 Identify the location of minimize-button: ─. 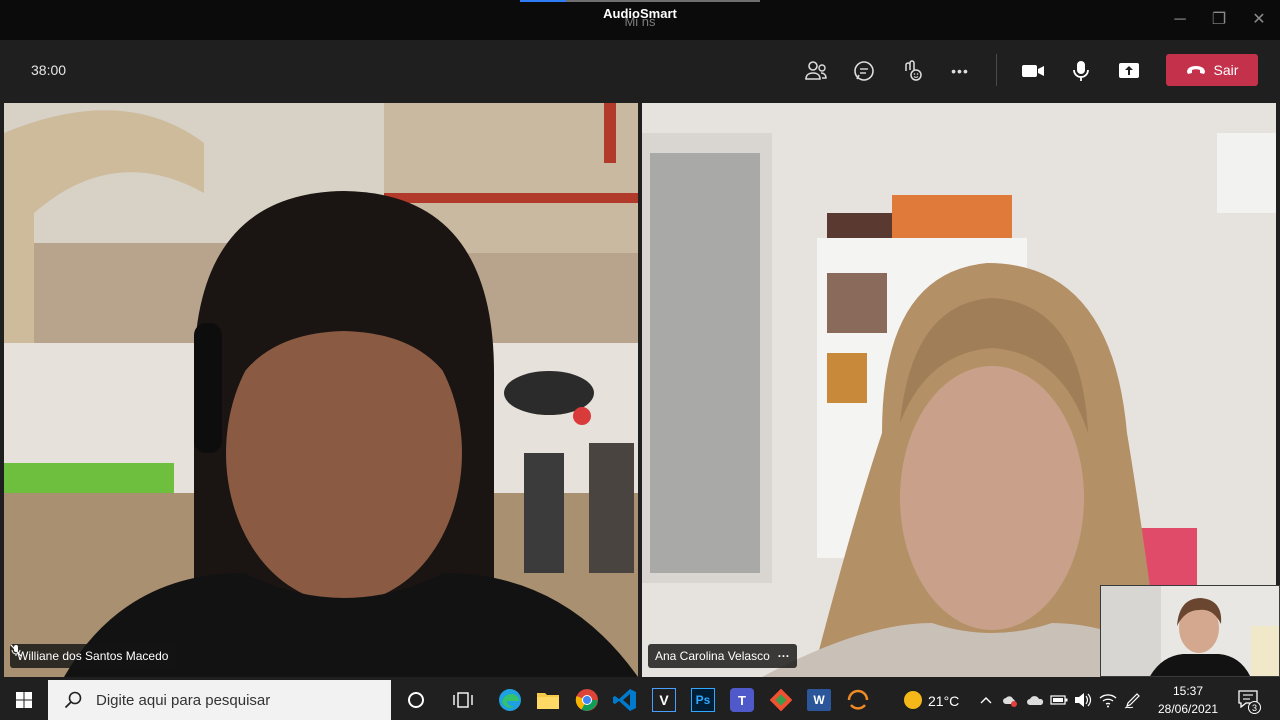
(1180, 20).